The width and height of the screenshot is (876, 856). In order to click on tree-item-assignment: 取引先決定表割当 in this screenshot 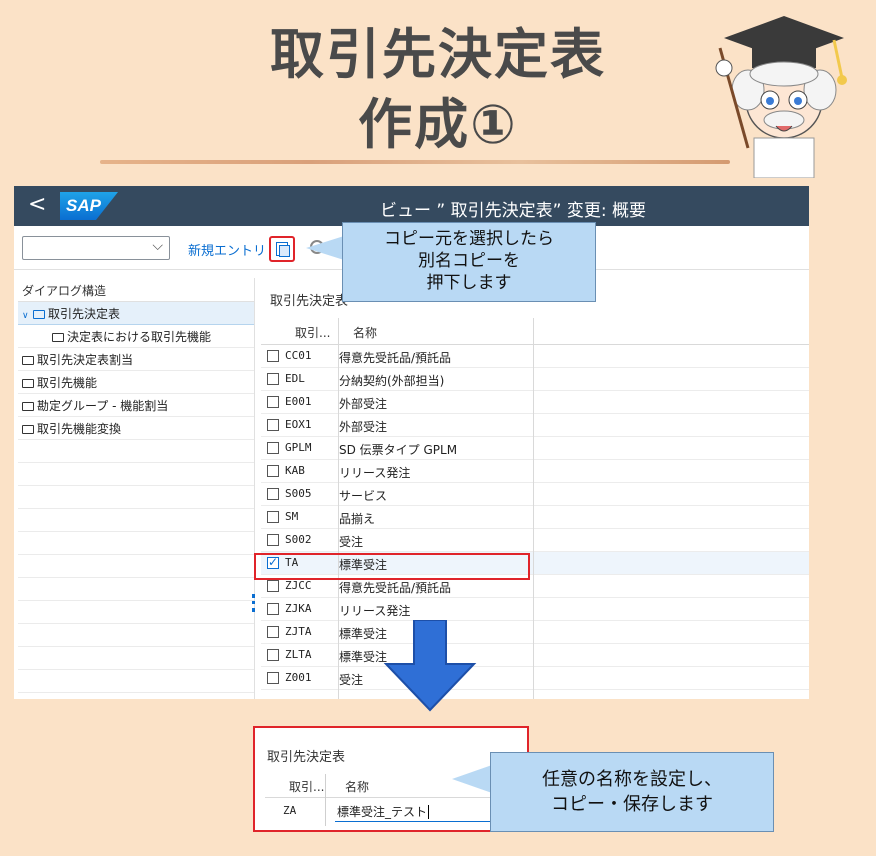, I will do `click(136, 359)`.